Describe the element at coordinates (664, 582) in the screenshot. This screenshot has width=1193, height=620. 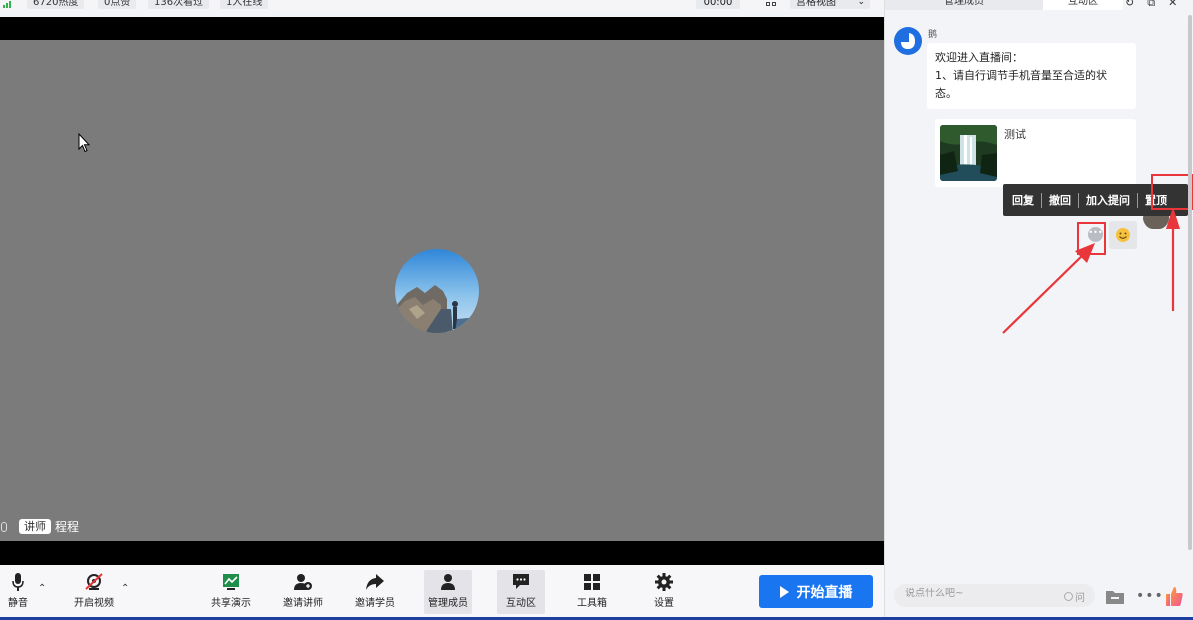
I see `gear-icon` at that location.